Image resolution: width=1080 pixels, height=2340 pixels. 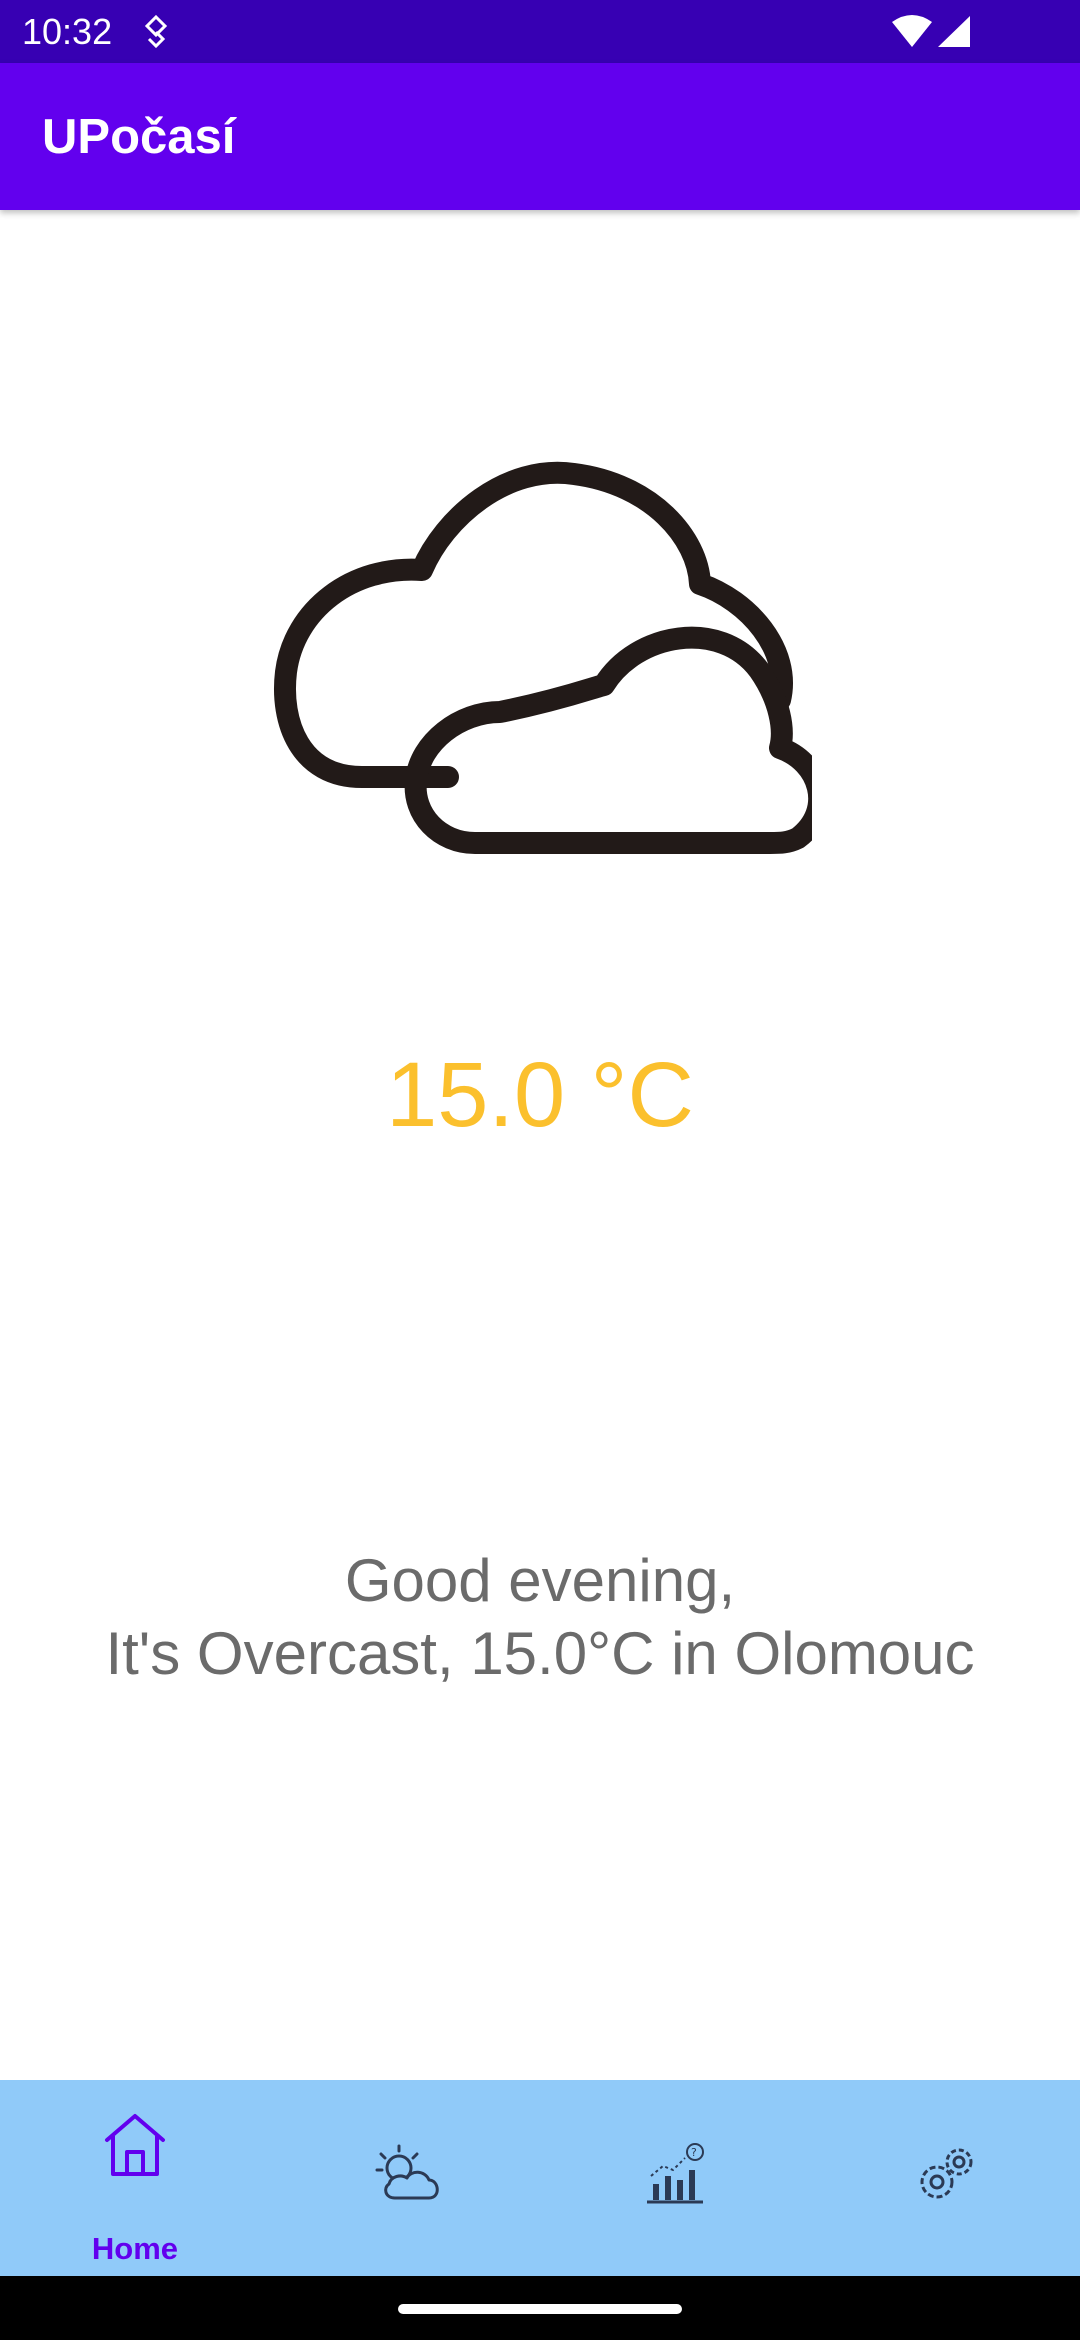 I want to click on system-navigation-bar, so click(x=540, y=2308).